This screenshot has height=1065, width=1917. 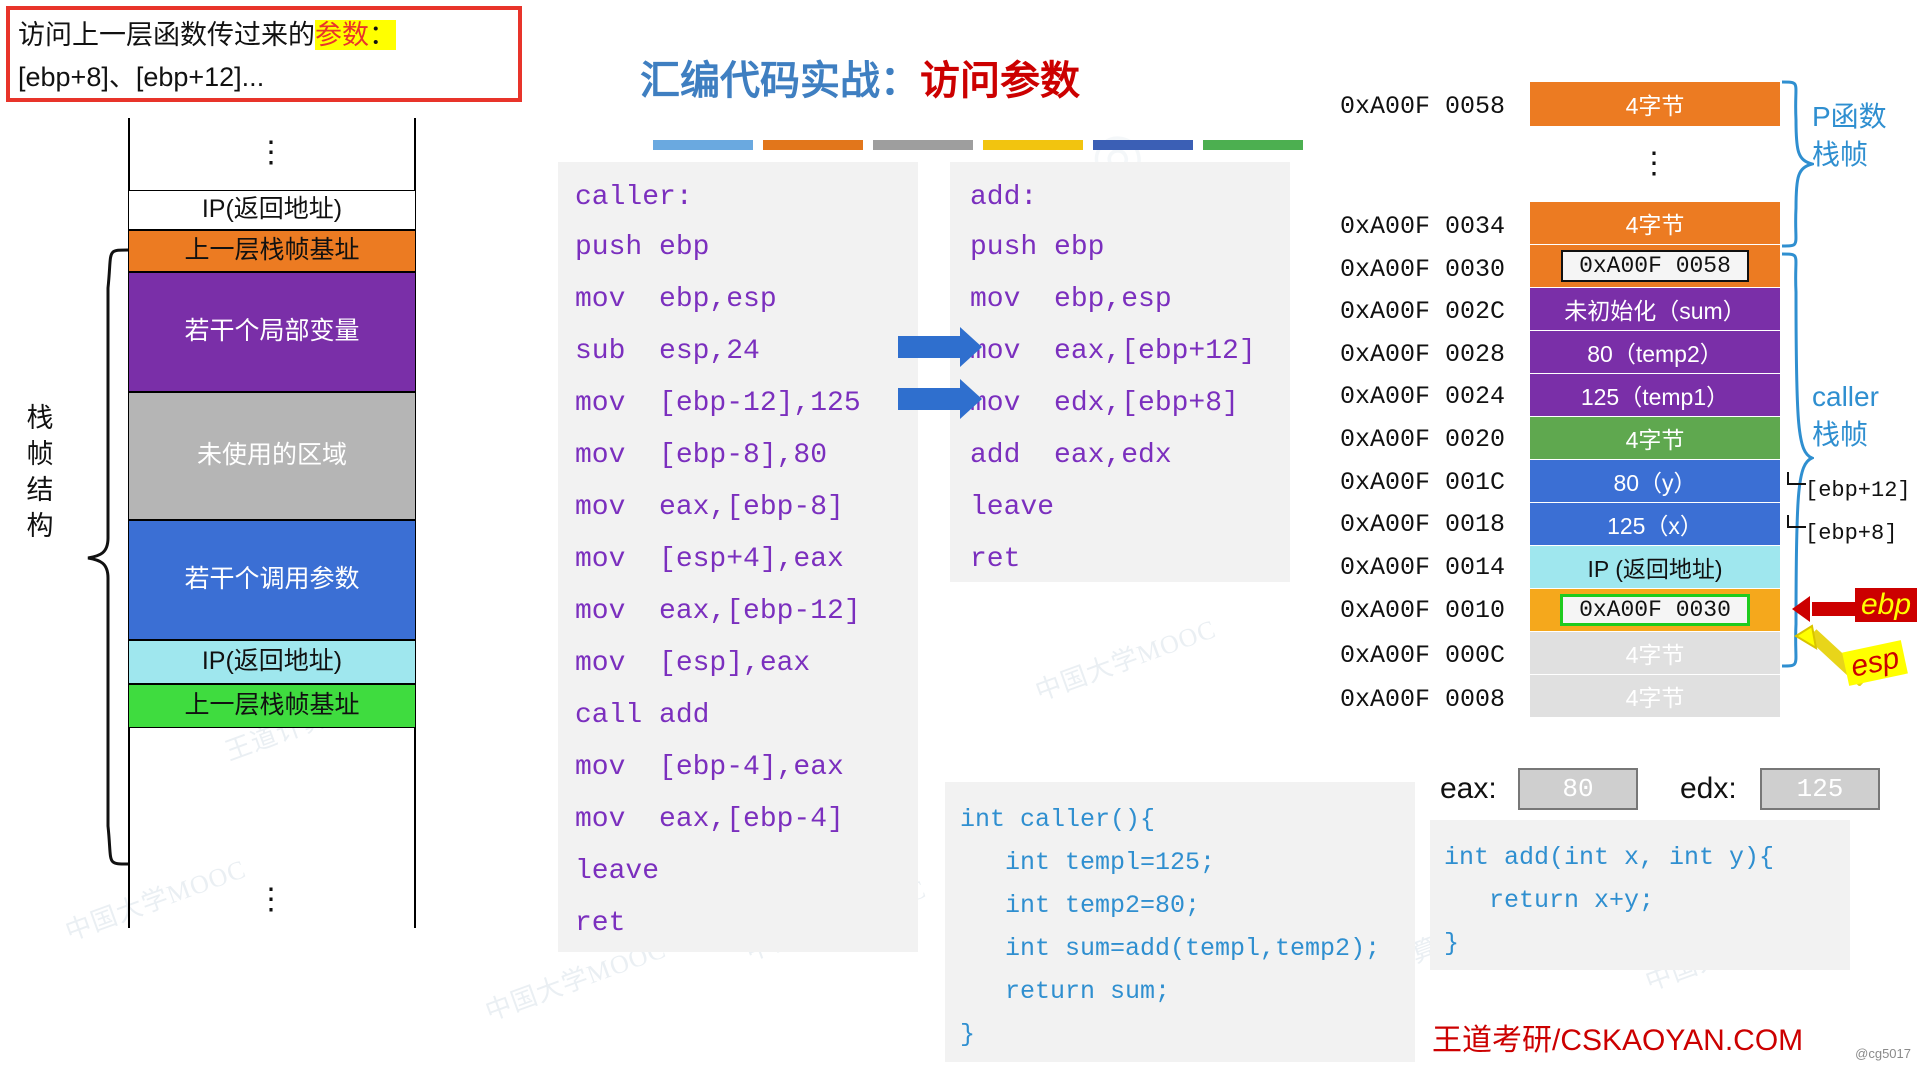 I want to click on pointer-label-ebp8: [ebp+8], so click(x=1851, y=533).